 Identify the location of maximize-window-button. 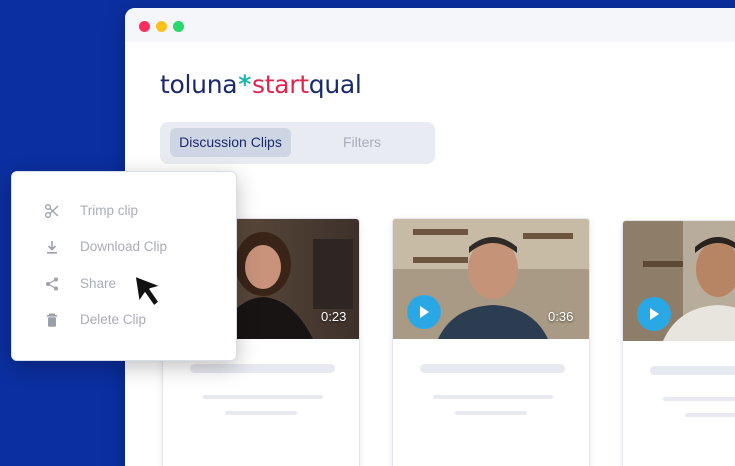
(178, 26).